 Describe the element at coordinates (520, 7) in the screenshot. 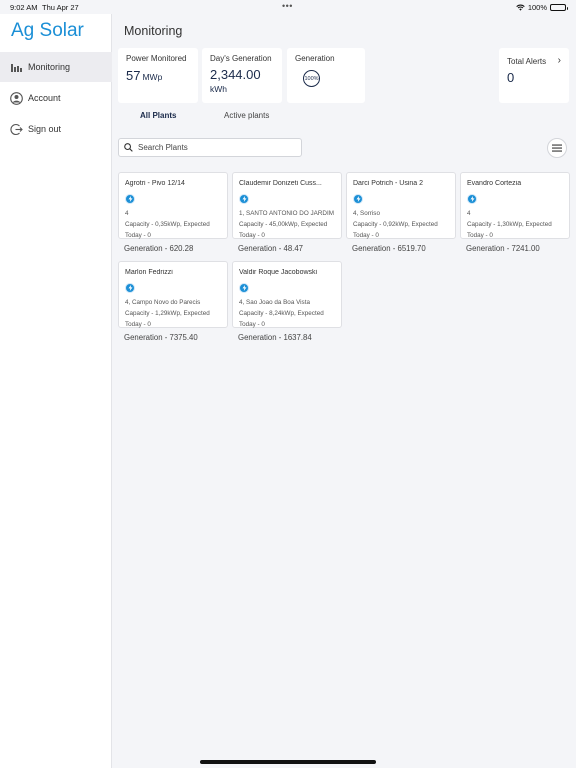

I see `wifi-icon` at that location.